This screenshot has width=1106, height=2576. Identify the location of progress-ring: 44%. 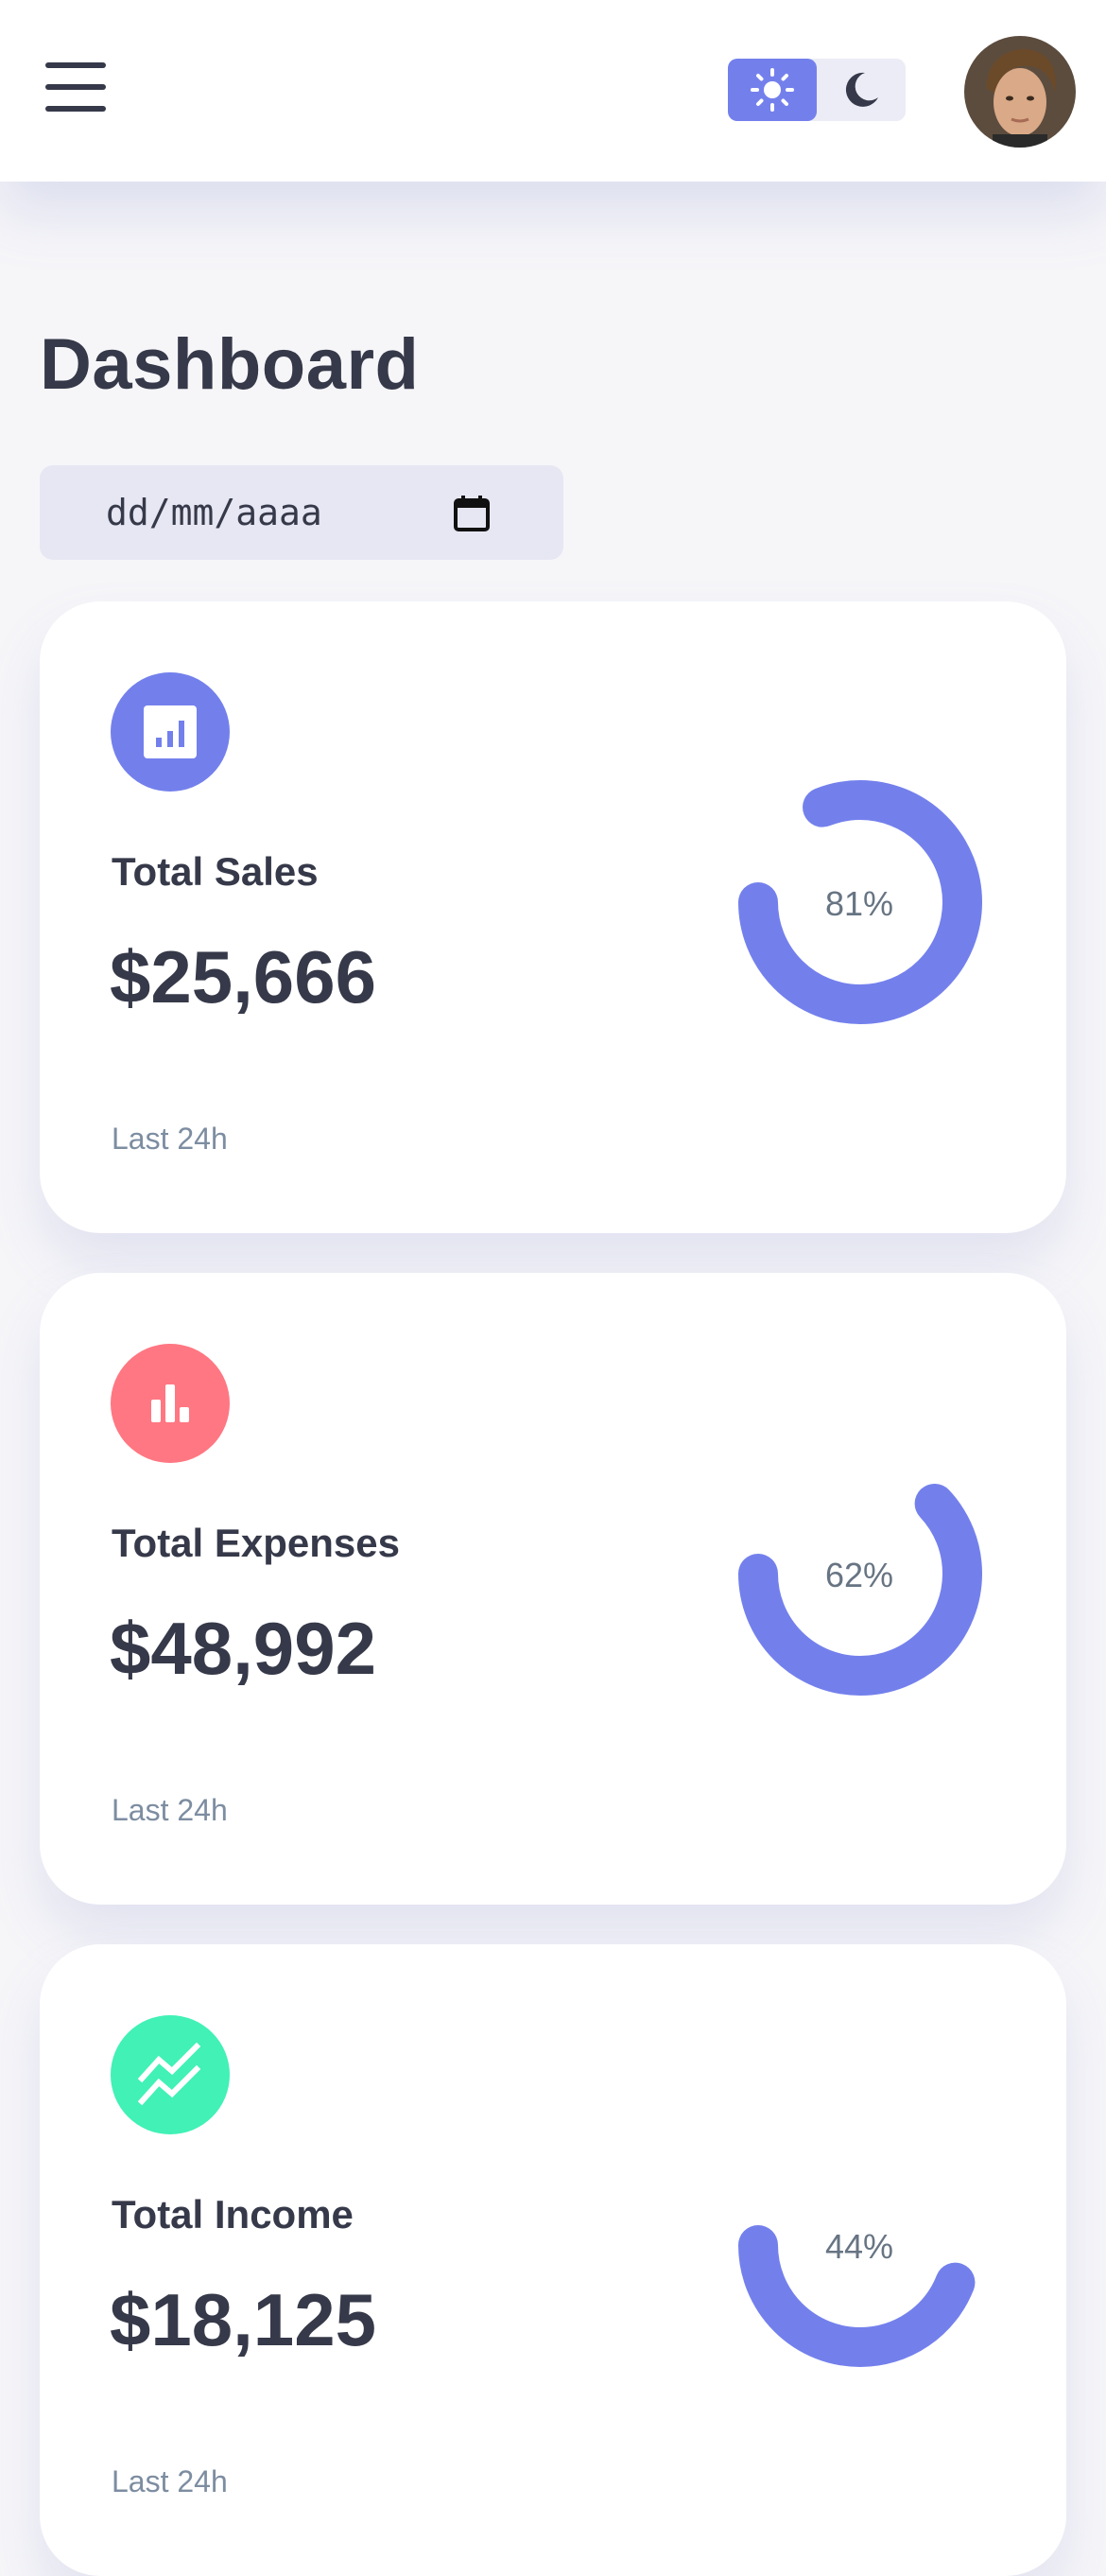
(852, 2241).